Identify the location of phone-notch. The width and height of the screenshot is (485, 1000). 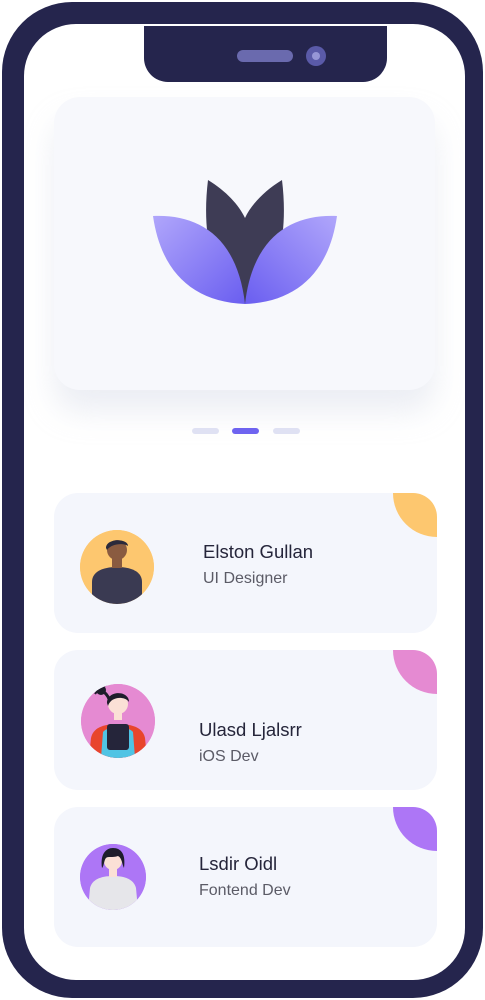
(265, 54).